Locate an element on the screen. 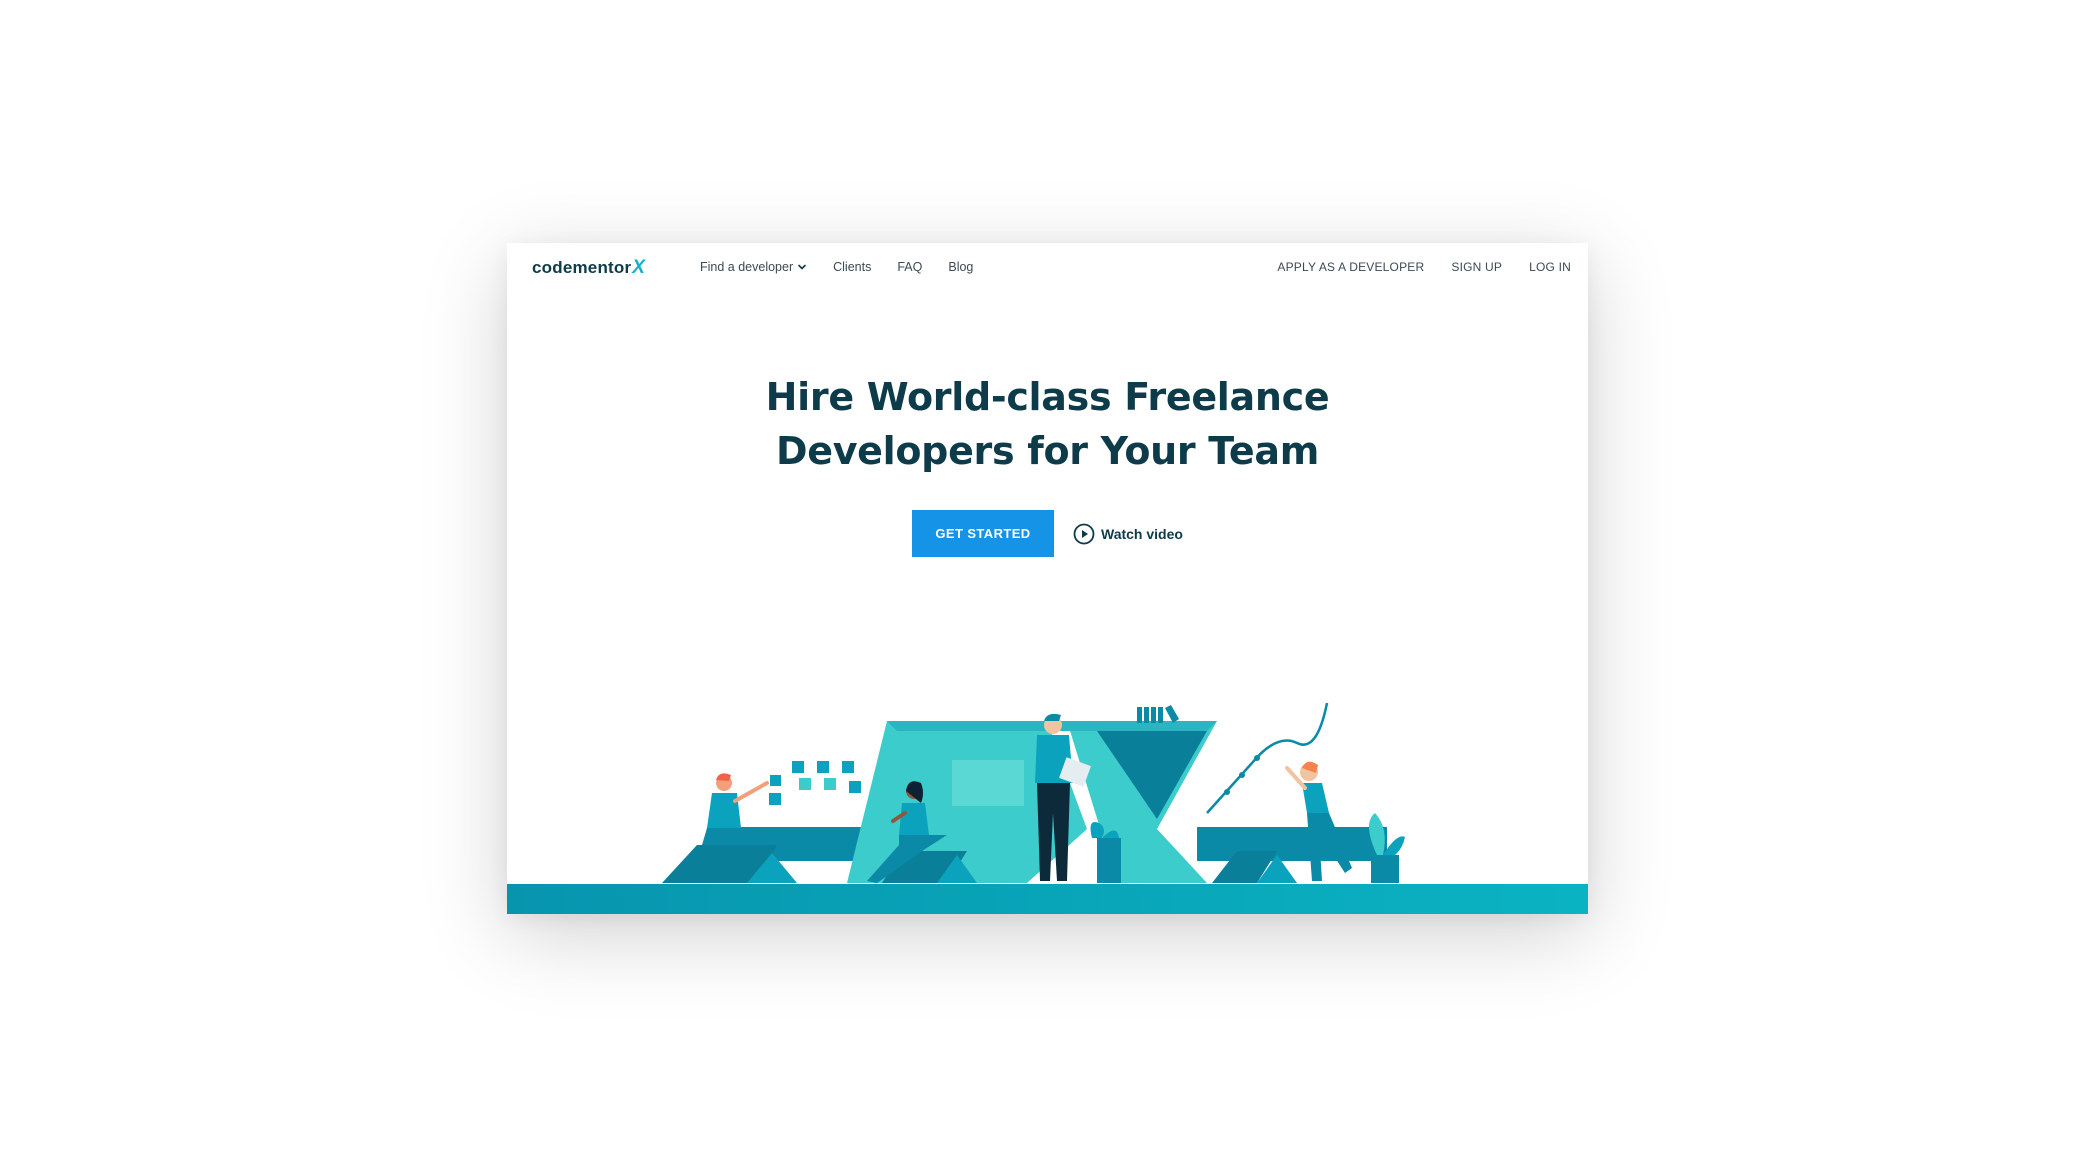 The height and width of the screenshot is (1152, 2080). ground-band is located at coordinates (1047, 899).